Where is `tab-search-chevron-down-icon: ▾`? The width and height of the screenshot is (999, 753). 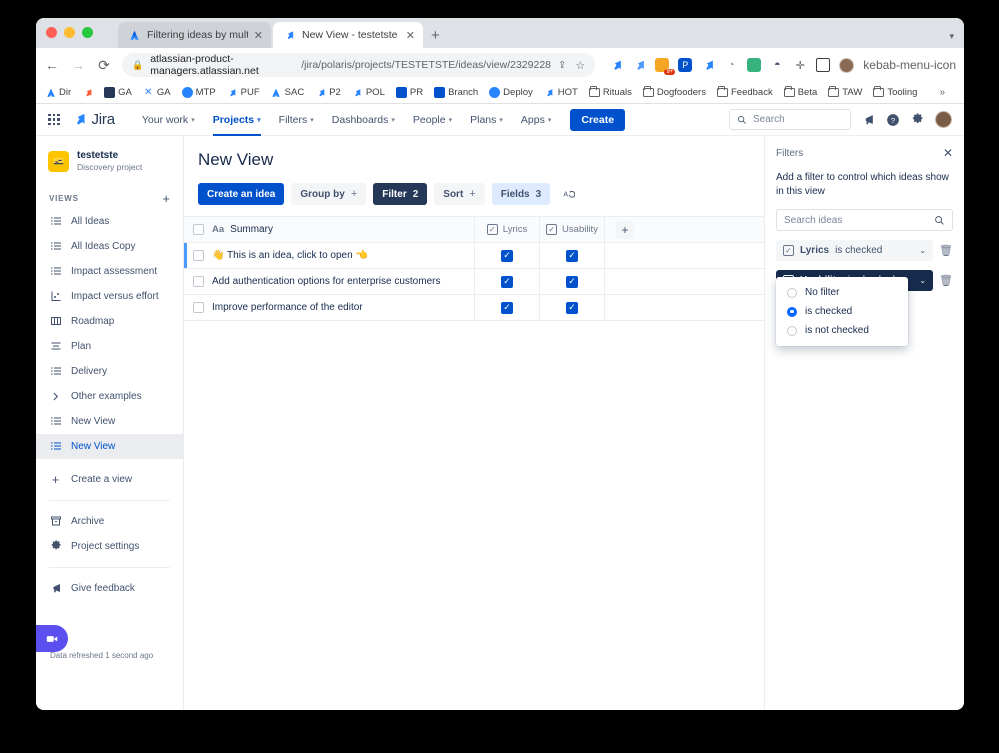 tab-search-chevron-down-icon: ▾ is located at coordinates (951, 36).